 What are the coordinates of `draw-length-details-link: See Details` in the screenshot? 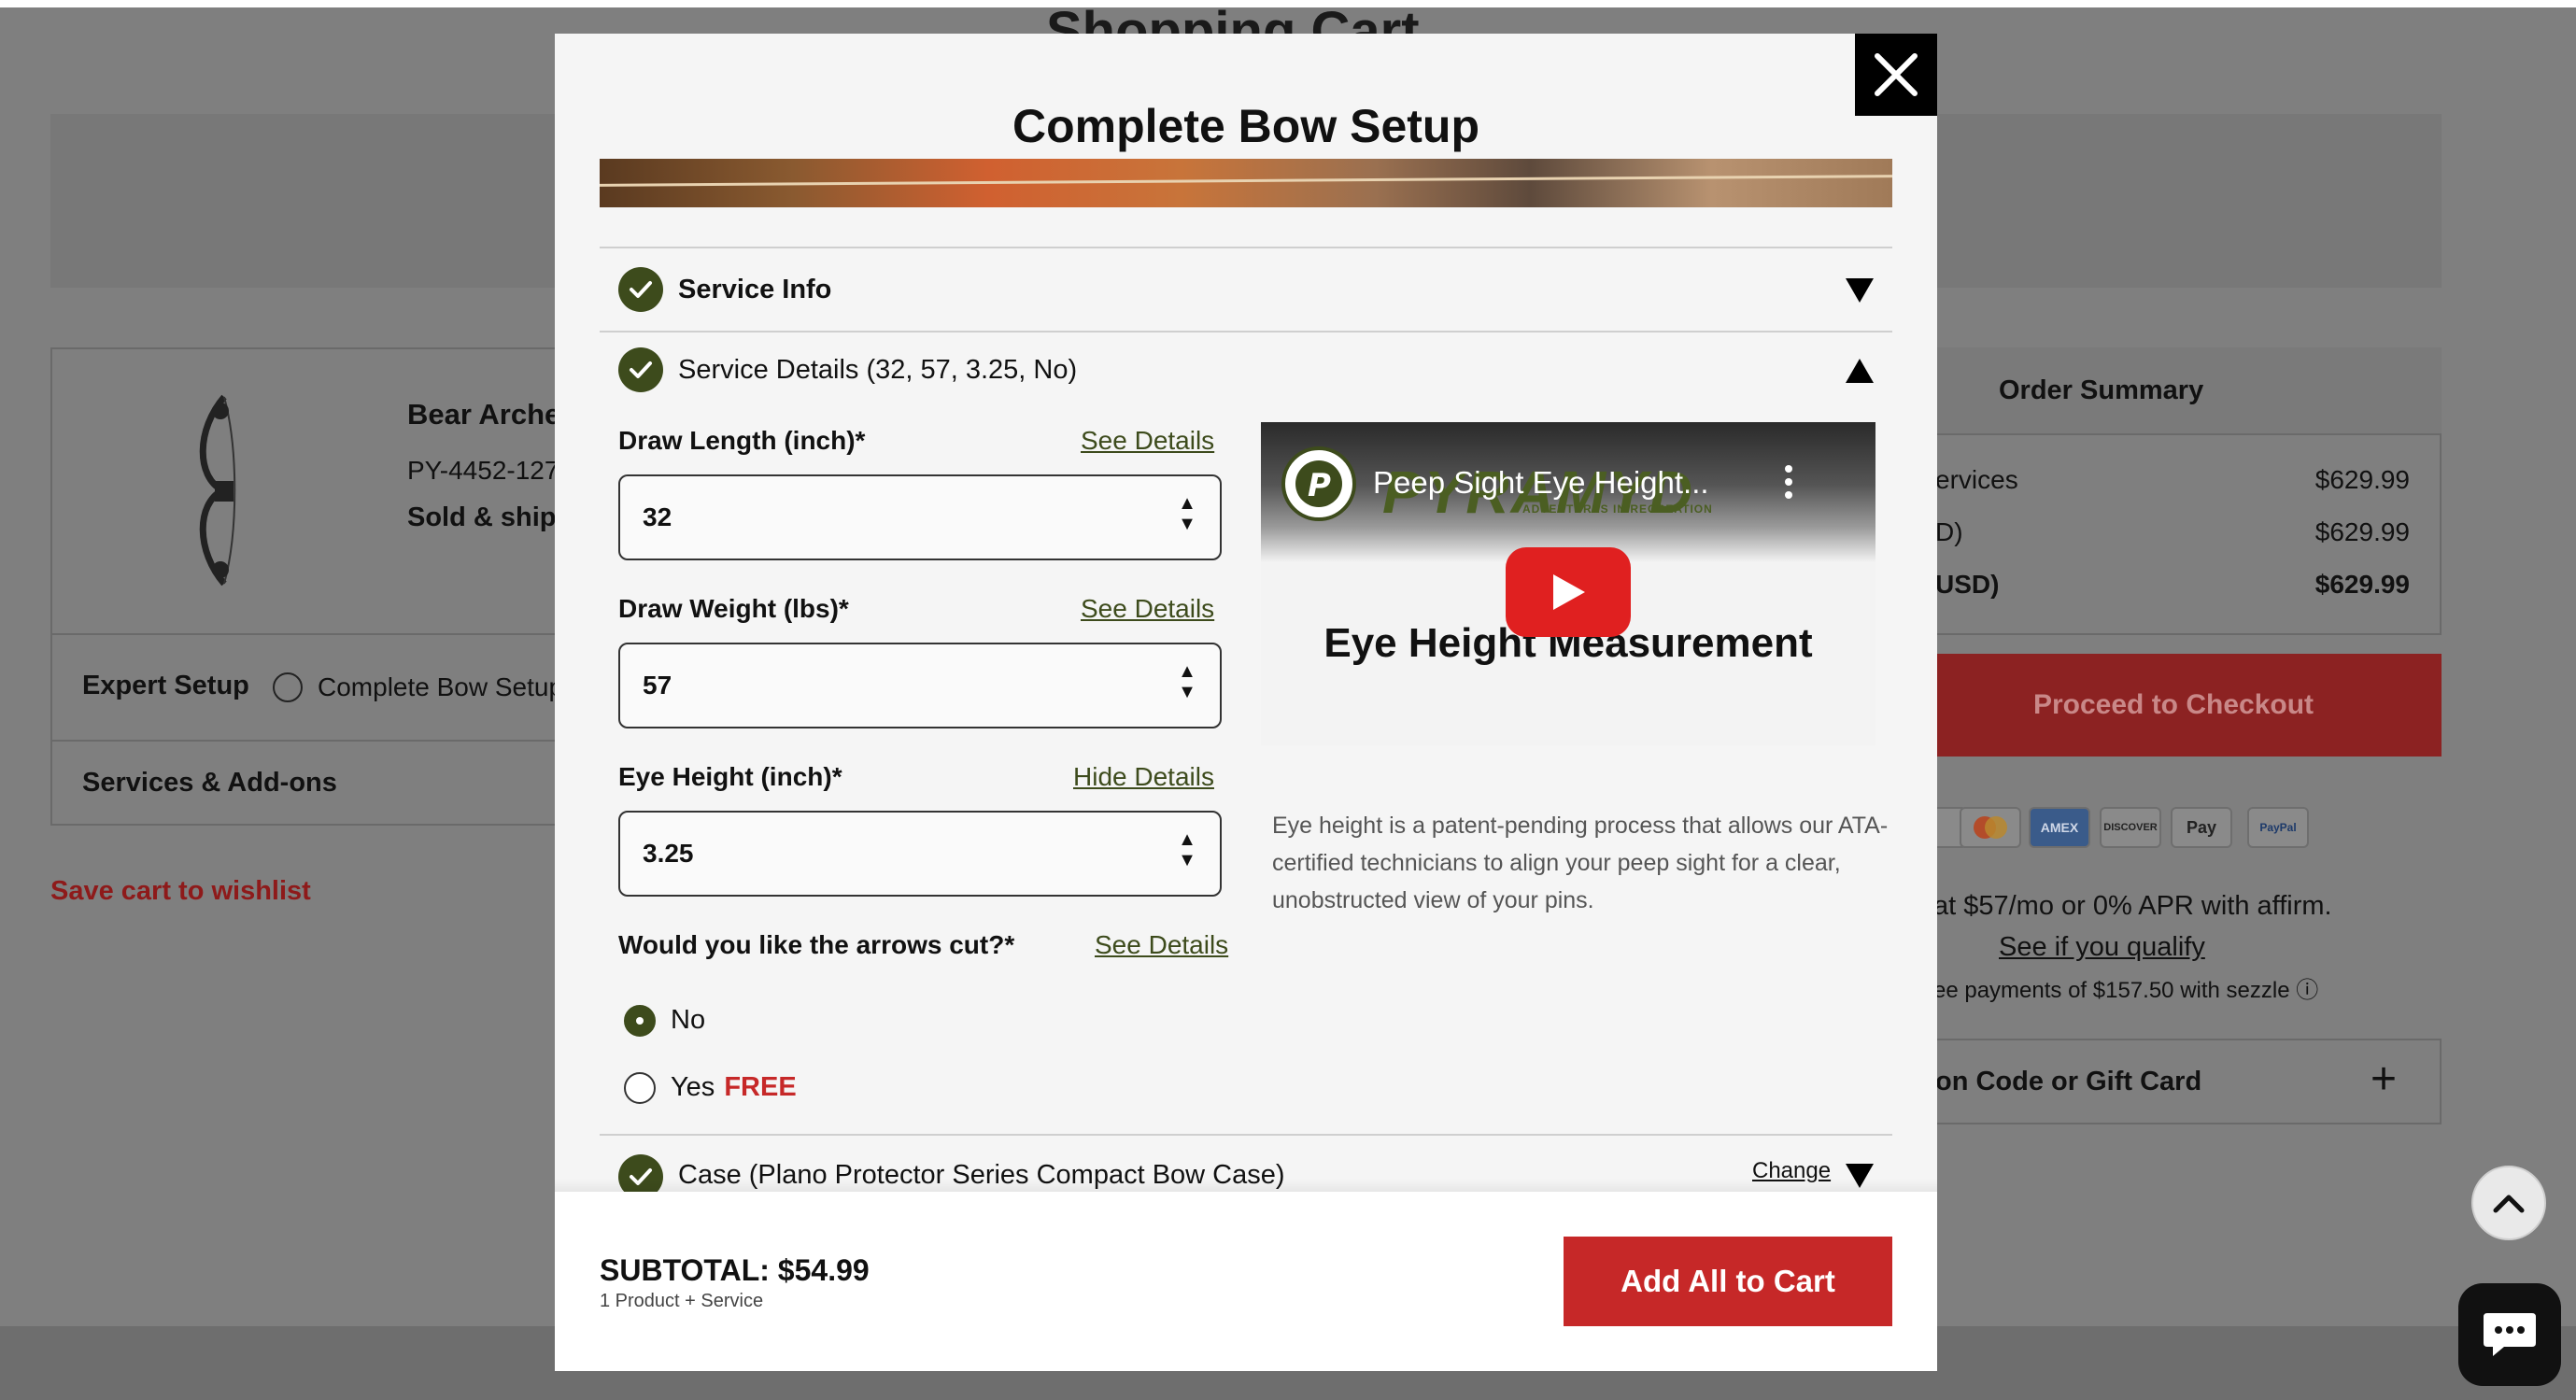 It's located at (1147, 441).